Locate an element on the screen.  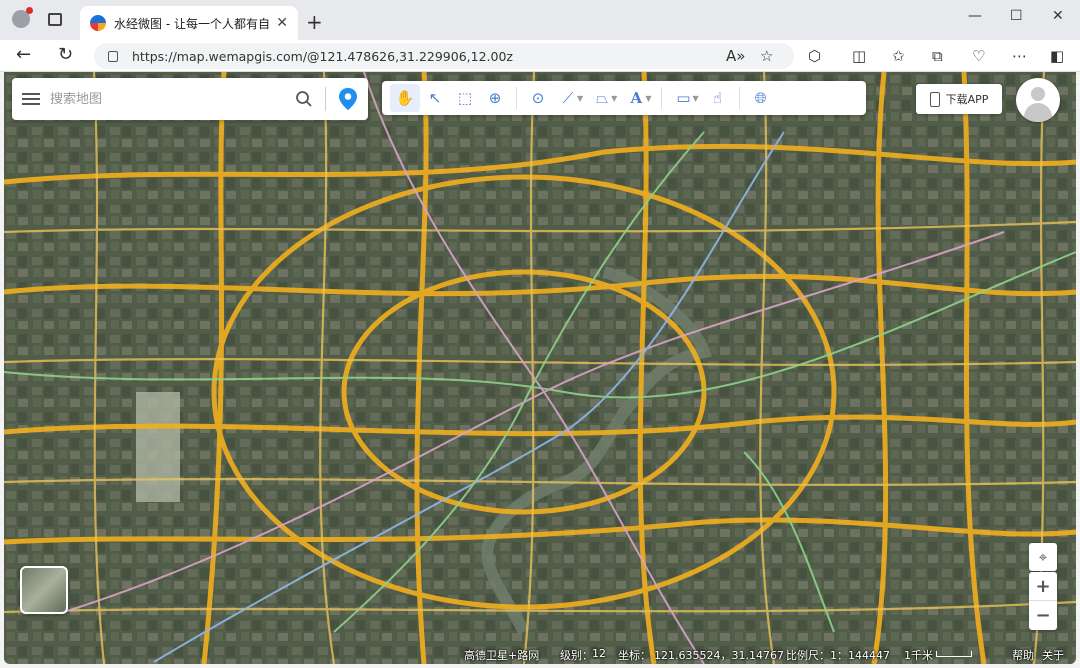
zoom-out-button: − is located at coordinates (1043, 615).